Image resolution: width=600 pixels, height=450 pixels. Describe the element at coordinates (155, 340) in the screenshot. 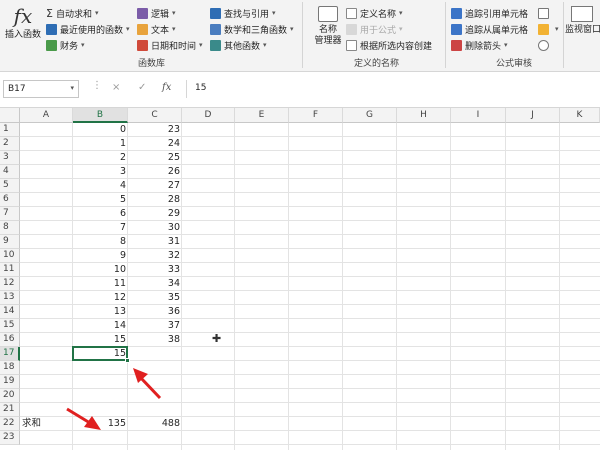

I see `cell-c16: 38` at that location.